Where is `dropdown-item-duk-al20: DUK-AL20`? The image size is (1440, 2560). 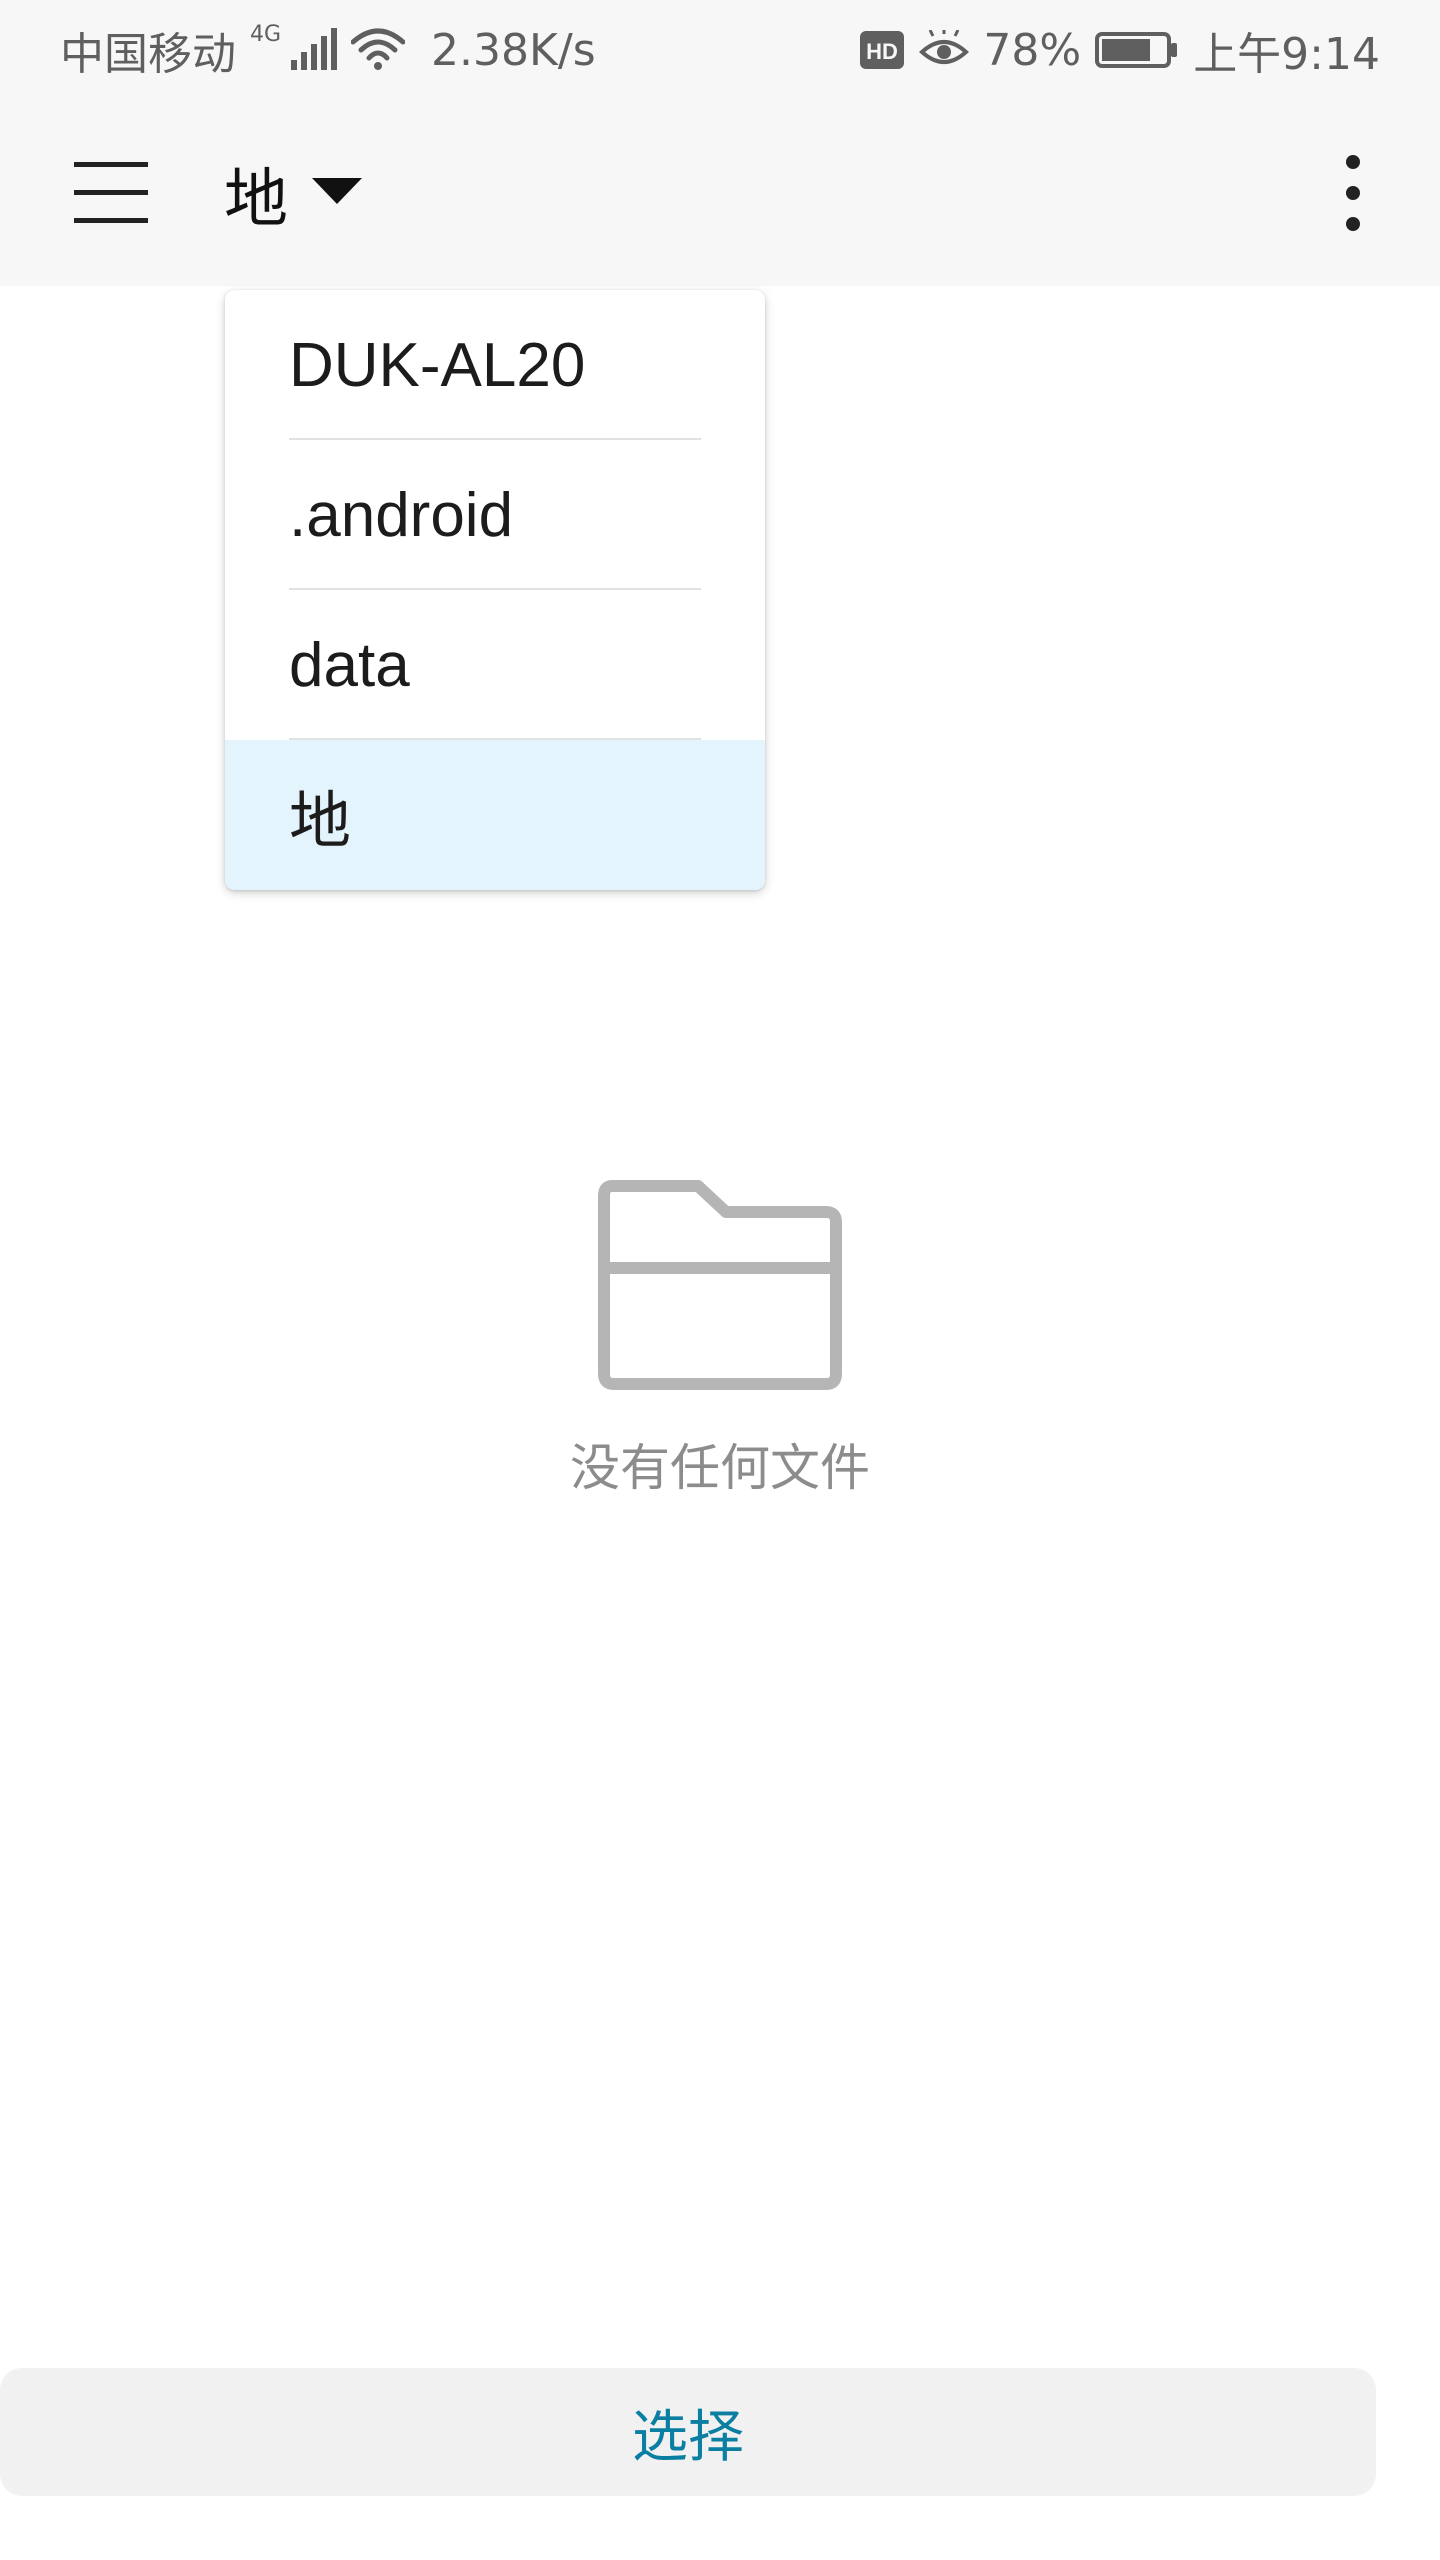 dropdown-item-duk-al20: DUK-AL20 is located at coordinates (495, 365).